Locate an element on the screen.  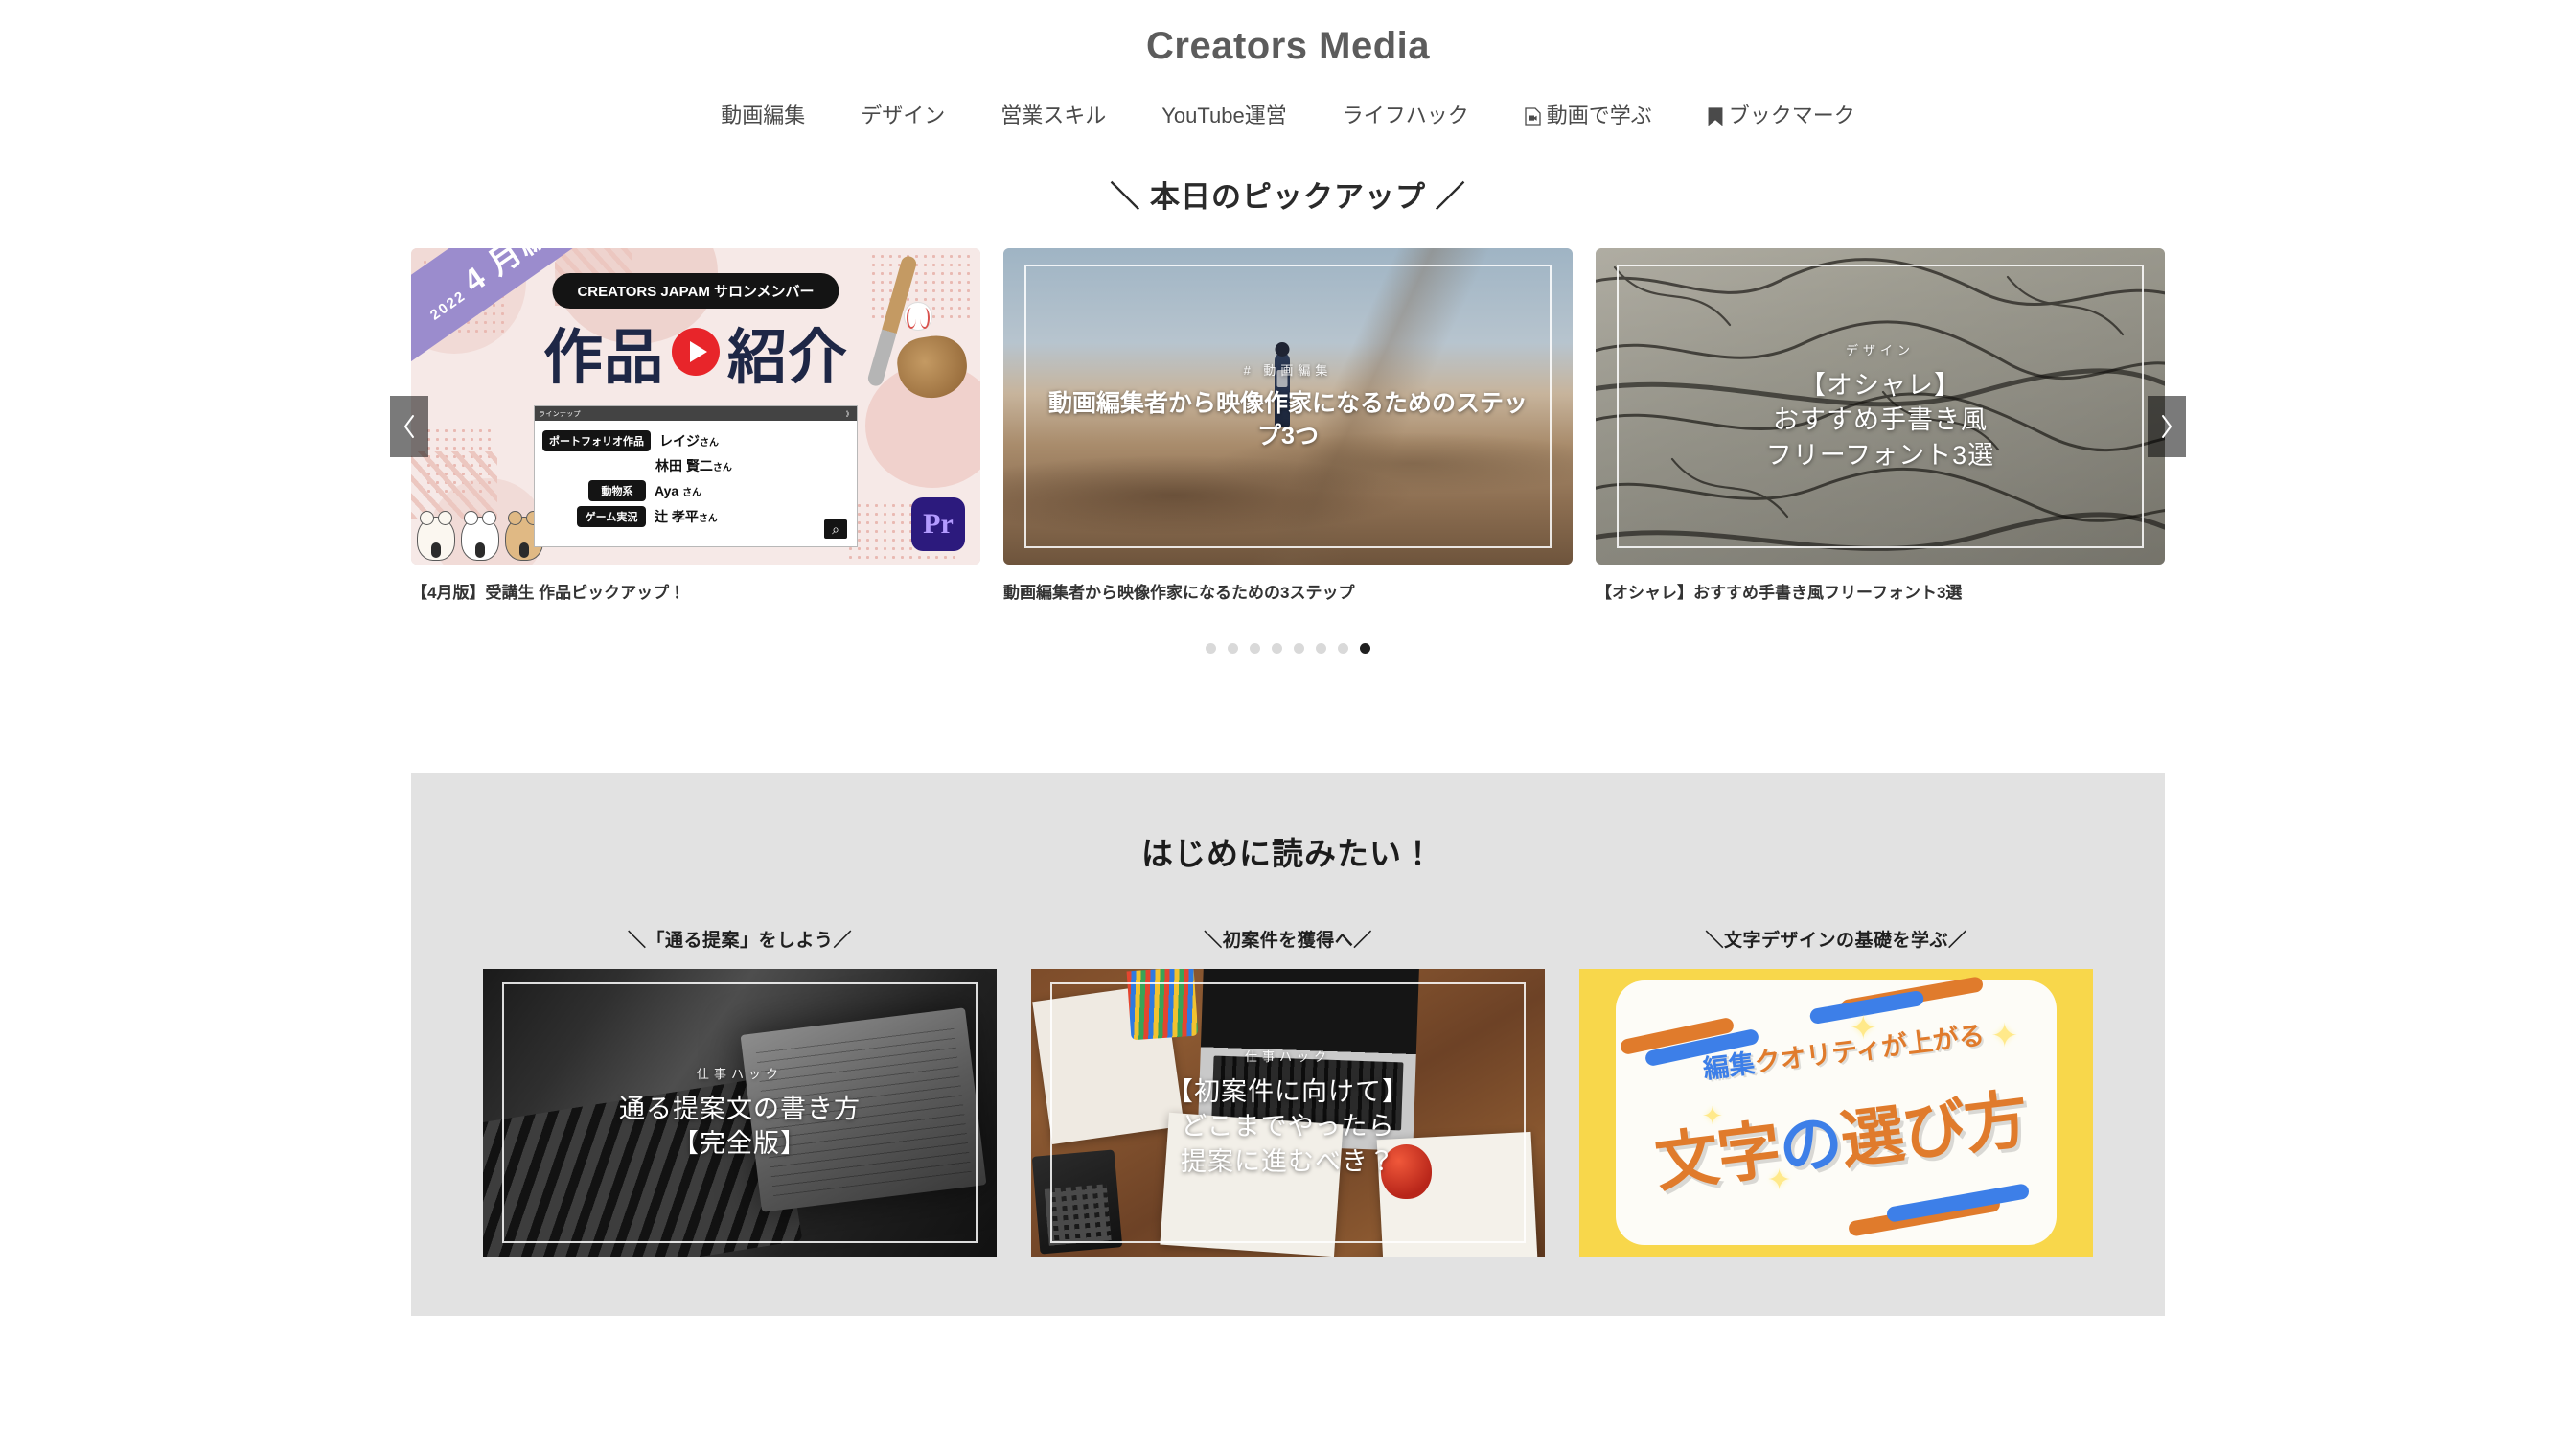
nav-item-learn-by-video: 動画で学ぶ is located at coordinates (1588, 116).